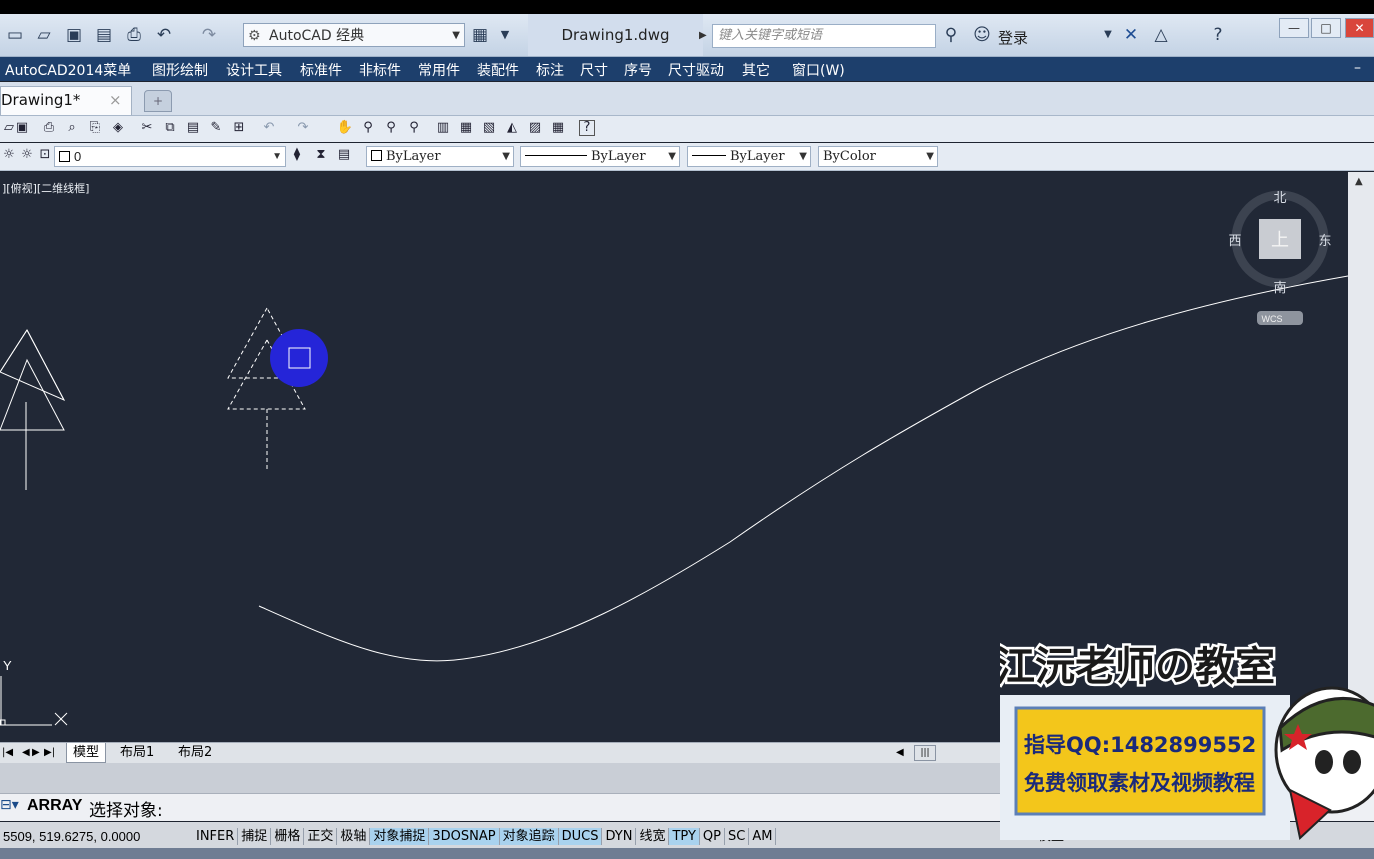 This screenshot has height=859, width=1374. Describe the element at coordinates (737, 836) in the screenshot. I see `status-toggle-sc: SC` at that location.